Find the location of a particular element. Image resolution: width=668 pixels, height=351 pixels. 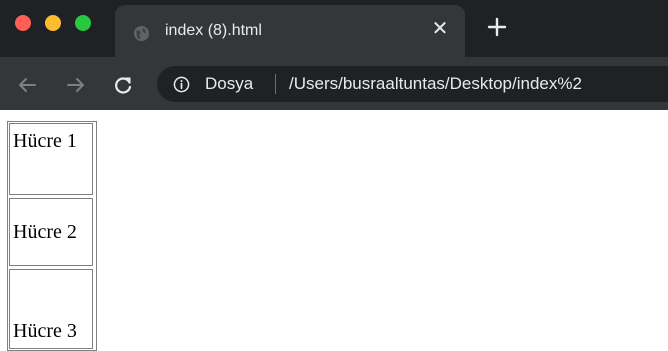

window-minimize-button is located at coordinates (53, 23).